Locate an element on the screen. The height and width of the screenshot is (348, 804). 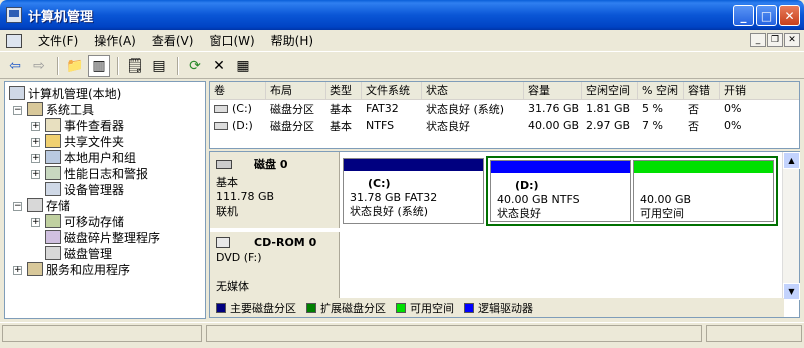
disk0-size: 111.78 GB is located at coordinates (245, 196).